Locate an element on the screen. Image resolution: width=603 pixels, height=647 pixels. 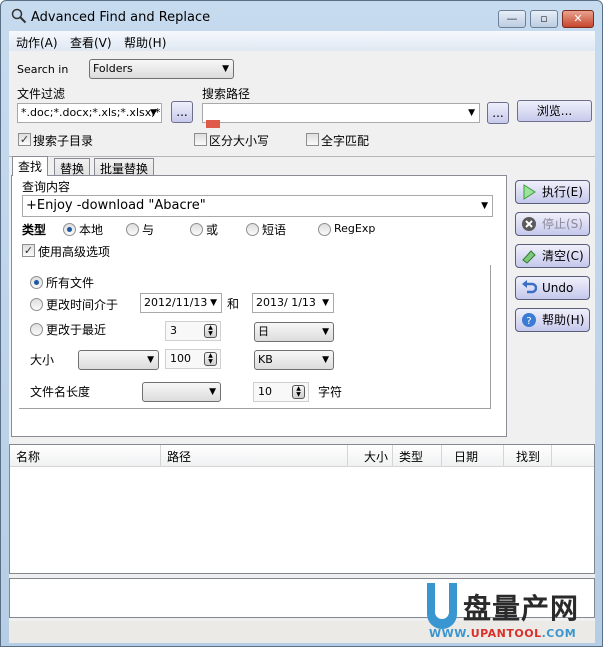
date-to-value: 2013/ 1/13 is located at coordinates (286, 302).